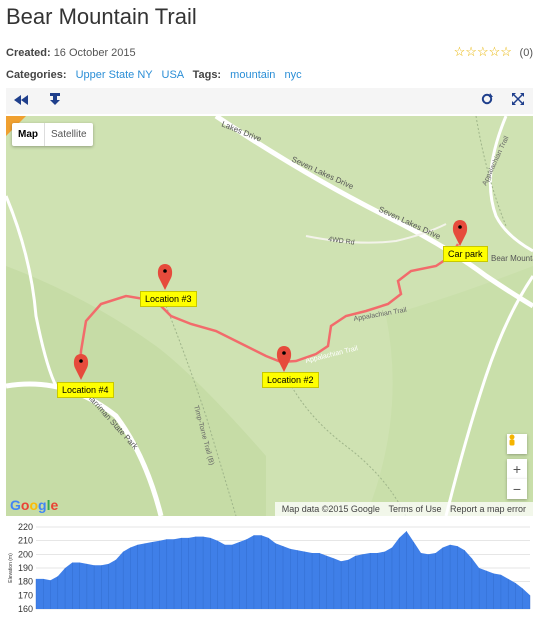 The image size is (539, 621). What do you see at coordinates (25, 541) in the screenshot?
I see `y-tick-label: 210` at bounding box center [25, 541].